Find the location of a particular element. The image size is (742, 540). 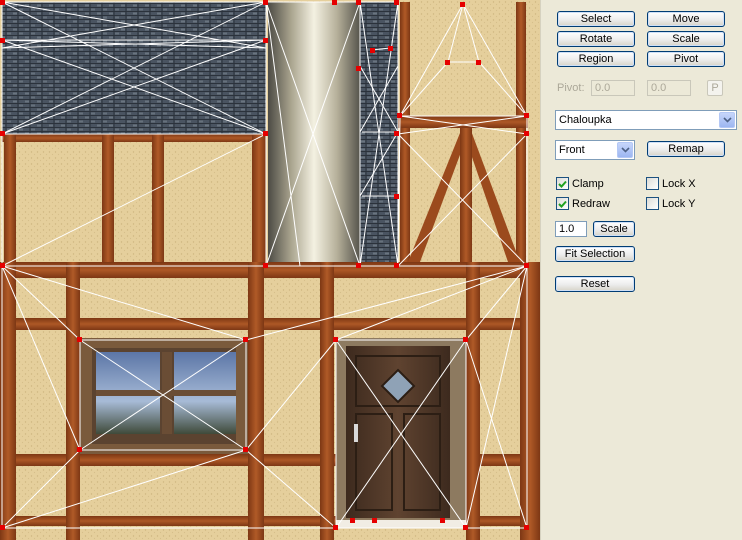

scale-apply-button: Scale is located at coordinates (614, 229).